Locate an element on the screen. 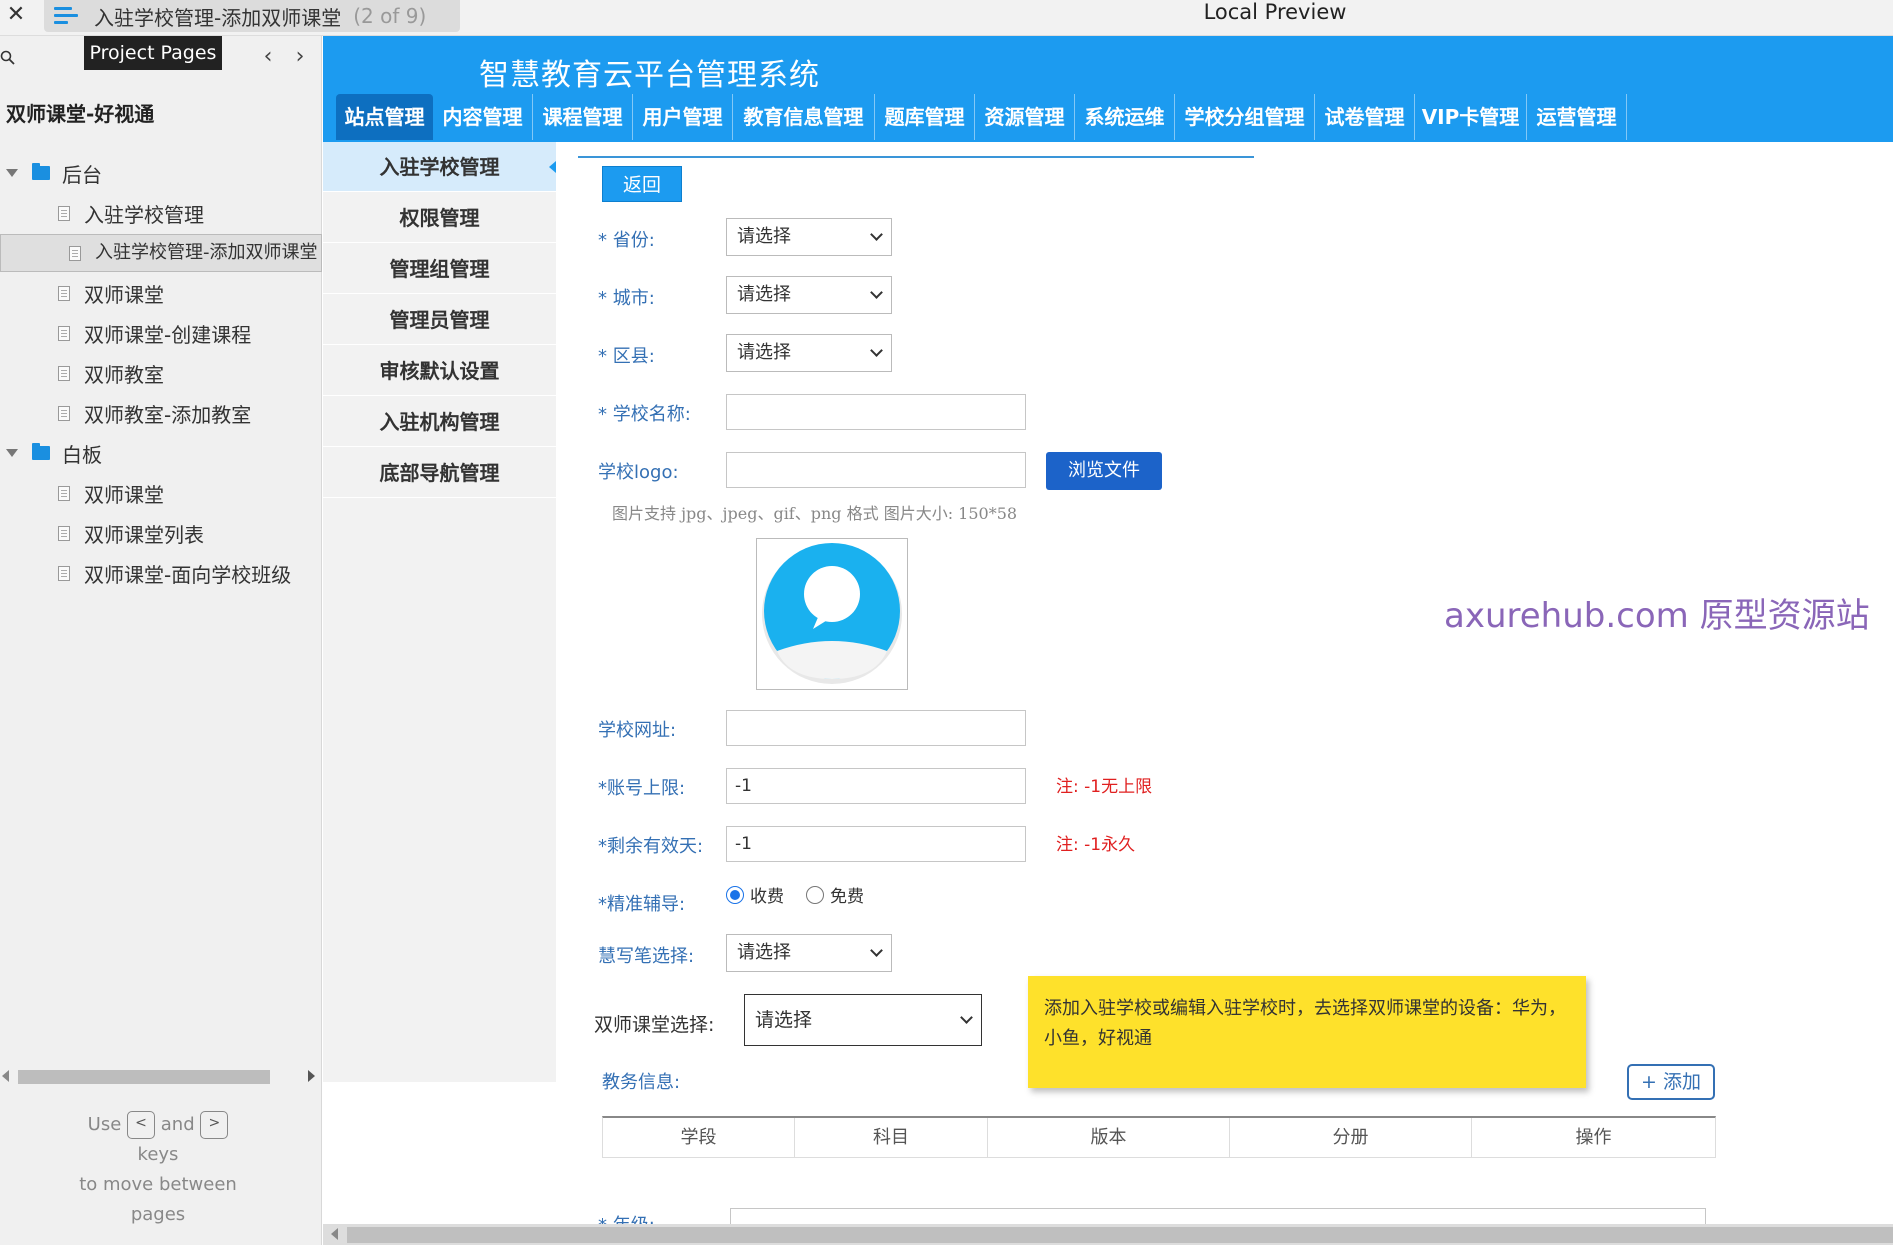 This screenshot has width=1893, height=1245. school-logo-input is located at coordinates (876, 470).